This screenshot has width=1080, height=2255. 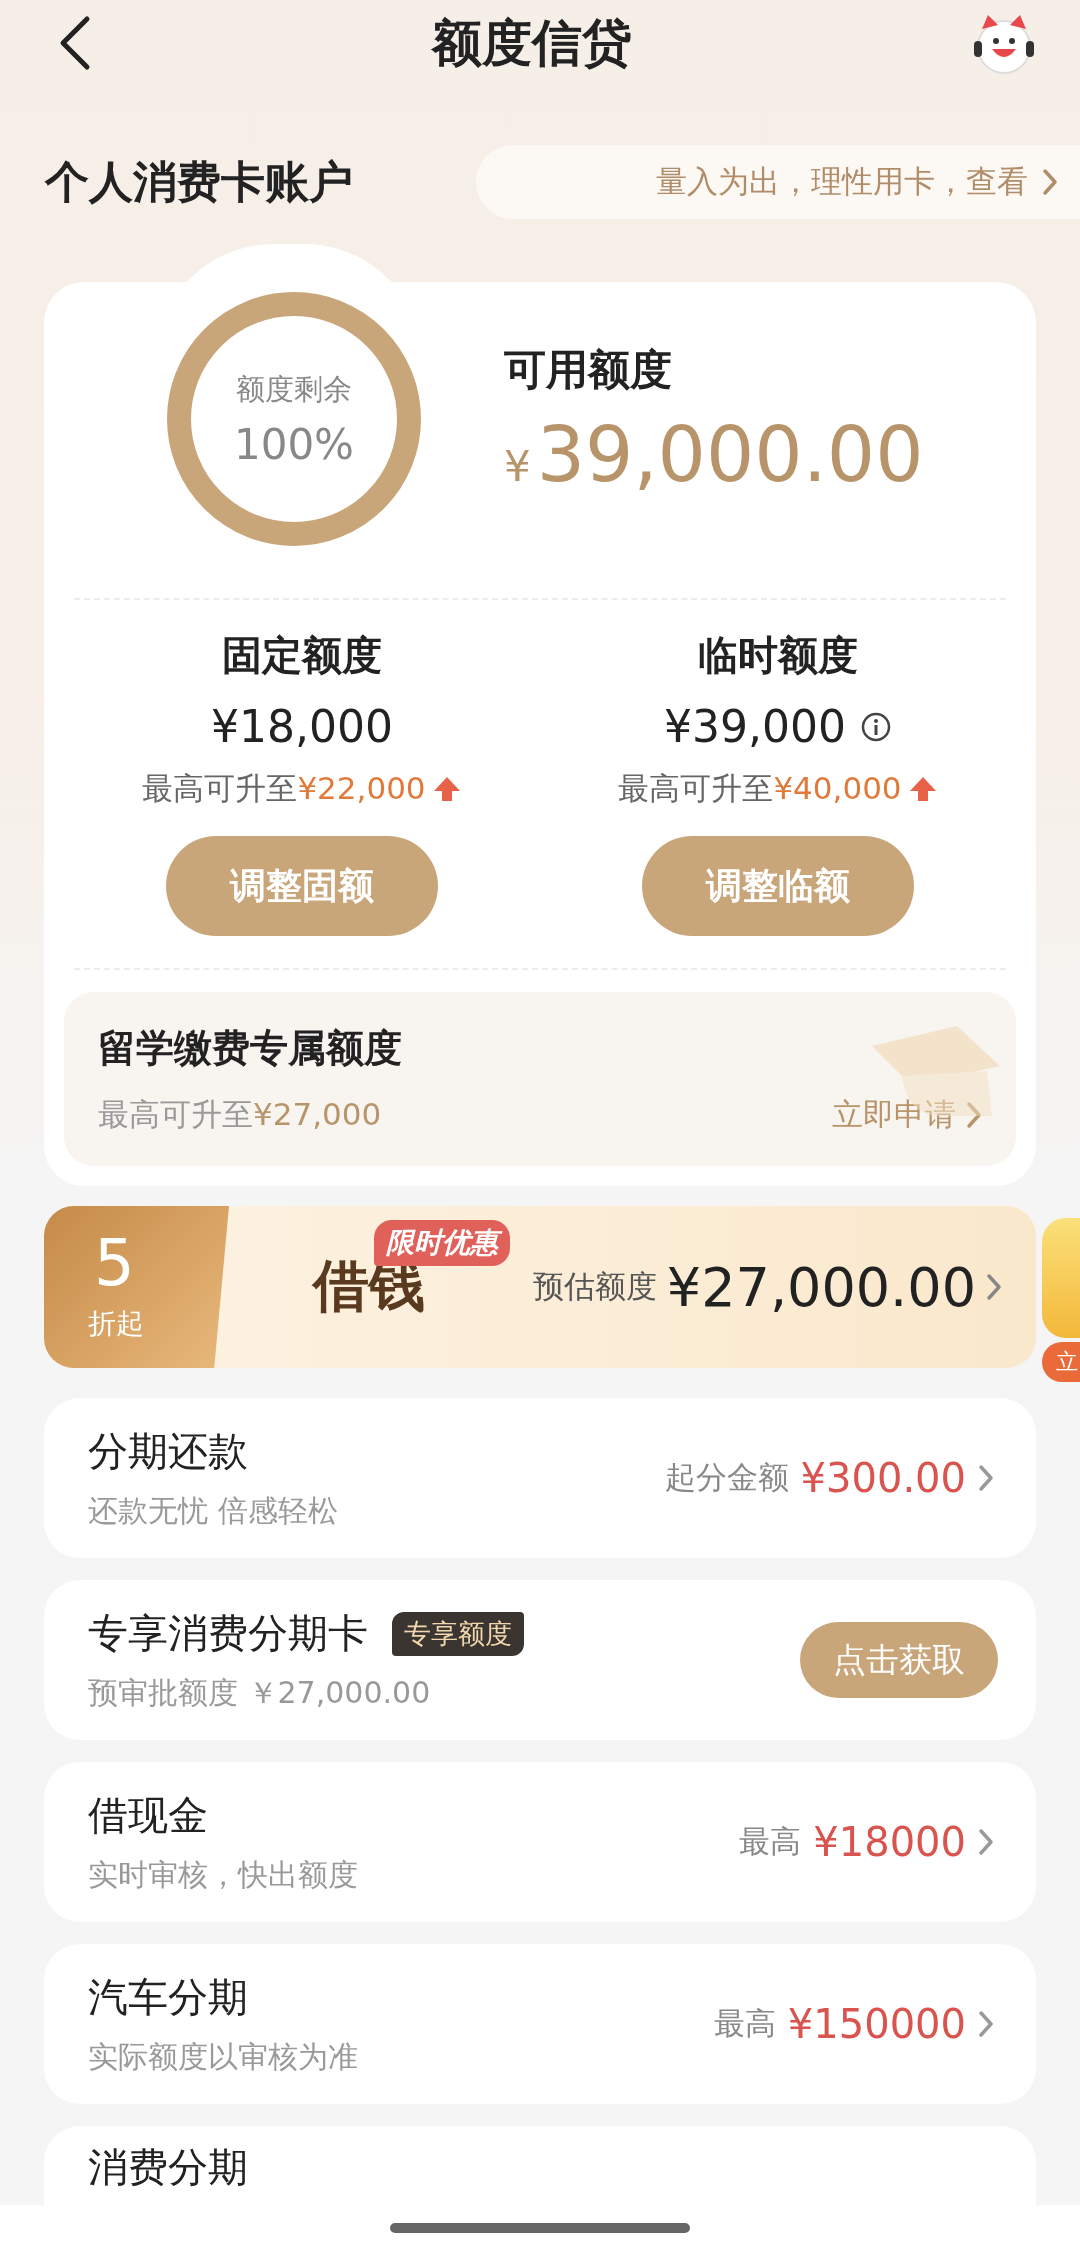 I want to click on discount-number: 5, so click(x=114, y=1263).